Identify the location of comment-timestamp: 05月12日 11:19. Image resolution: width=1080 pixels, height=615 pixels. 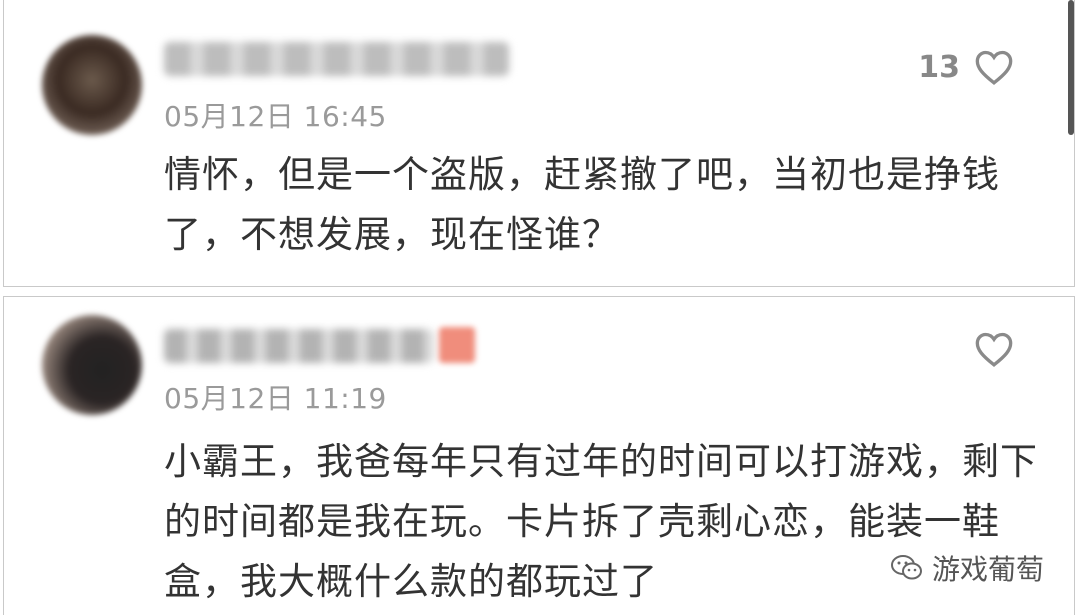
(275, 398).